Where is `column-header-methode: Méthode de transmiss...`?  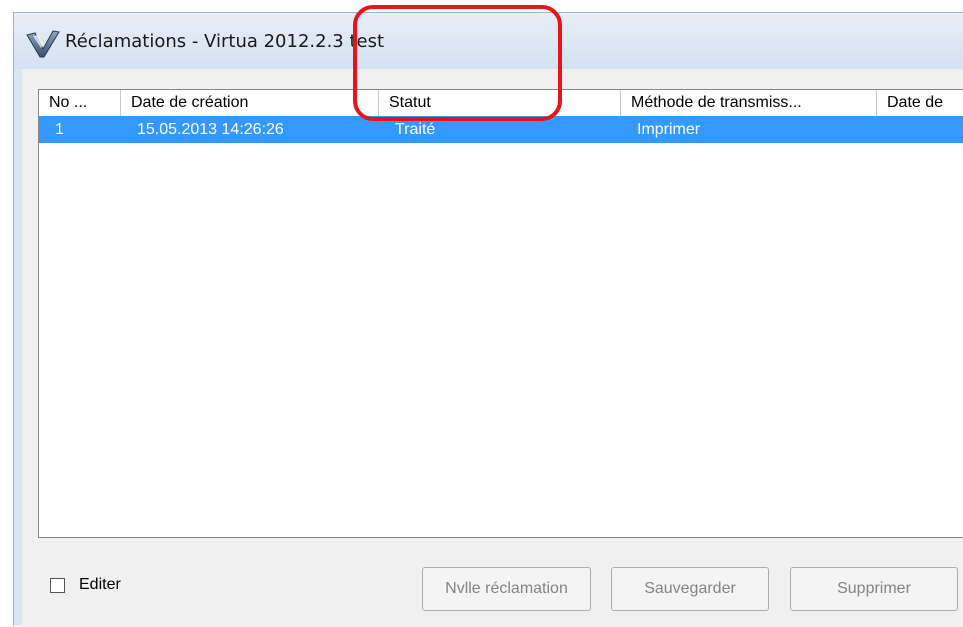
column-header-methode: Méthode de transmiss... is located at coordinates (749, 103).